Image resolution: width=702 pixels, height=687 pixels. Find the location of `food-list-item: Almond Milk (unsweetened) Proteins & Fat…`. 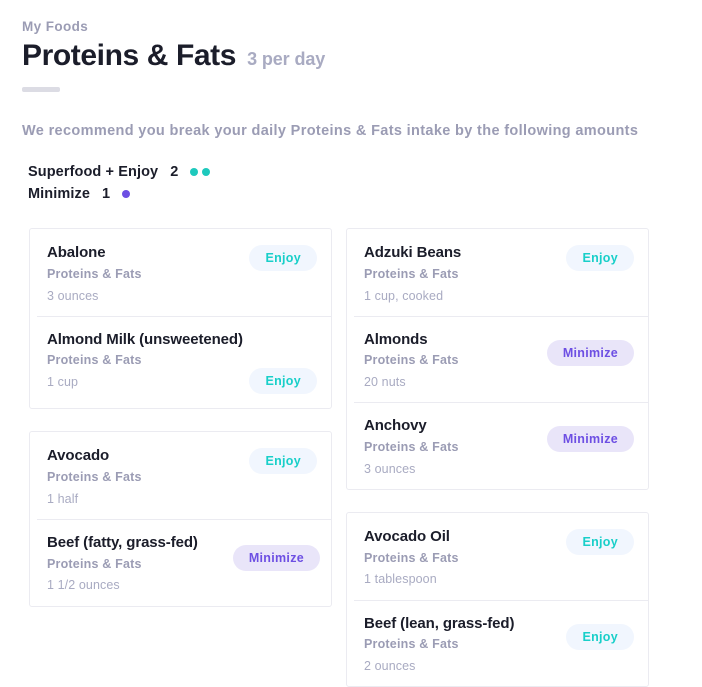

food-list-item: Almond Milk (unsweetened) Proteins & Fat… is located at coordinates (180, 362).